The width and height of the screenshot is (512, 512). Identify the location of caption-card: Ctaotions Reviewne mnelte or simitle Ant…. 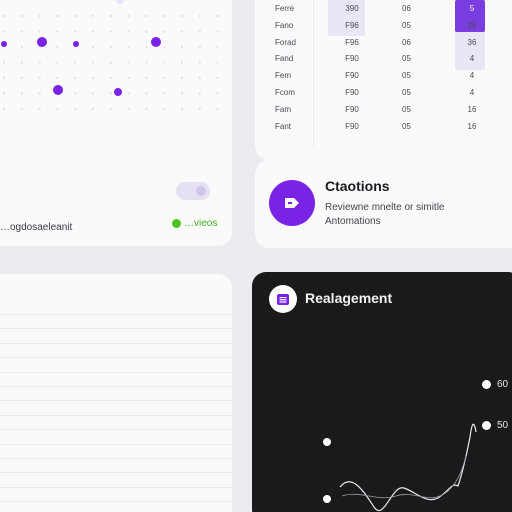
(383, 204).